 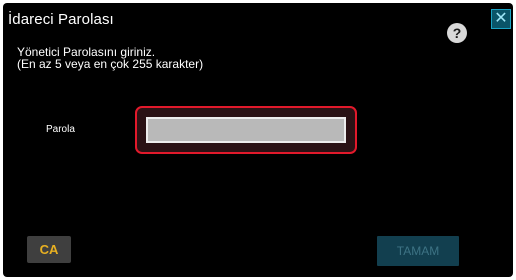 I want to click on password-field-focus-frame, so click(x=246, y=130).